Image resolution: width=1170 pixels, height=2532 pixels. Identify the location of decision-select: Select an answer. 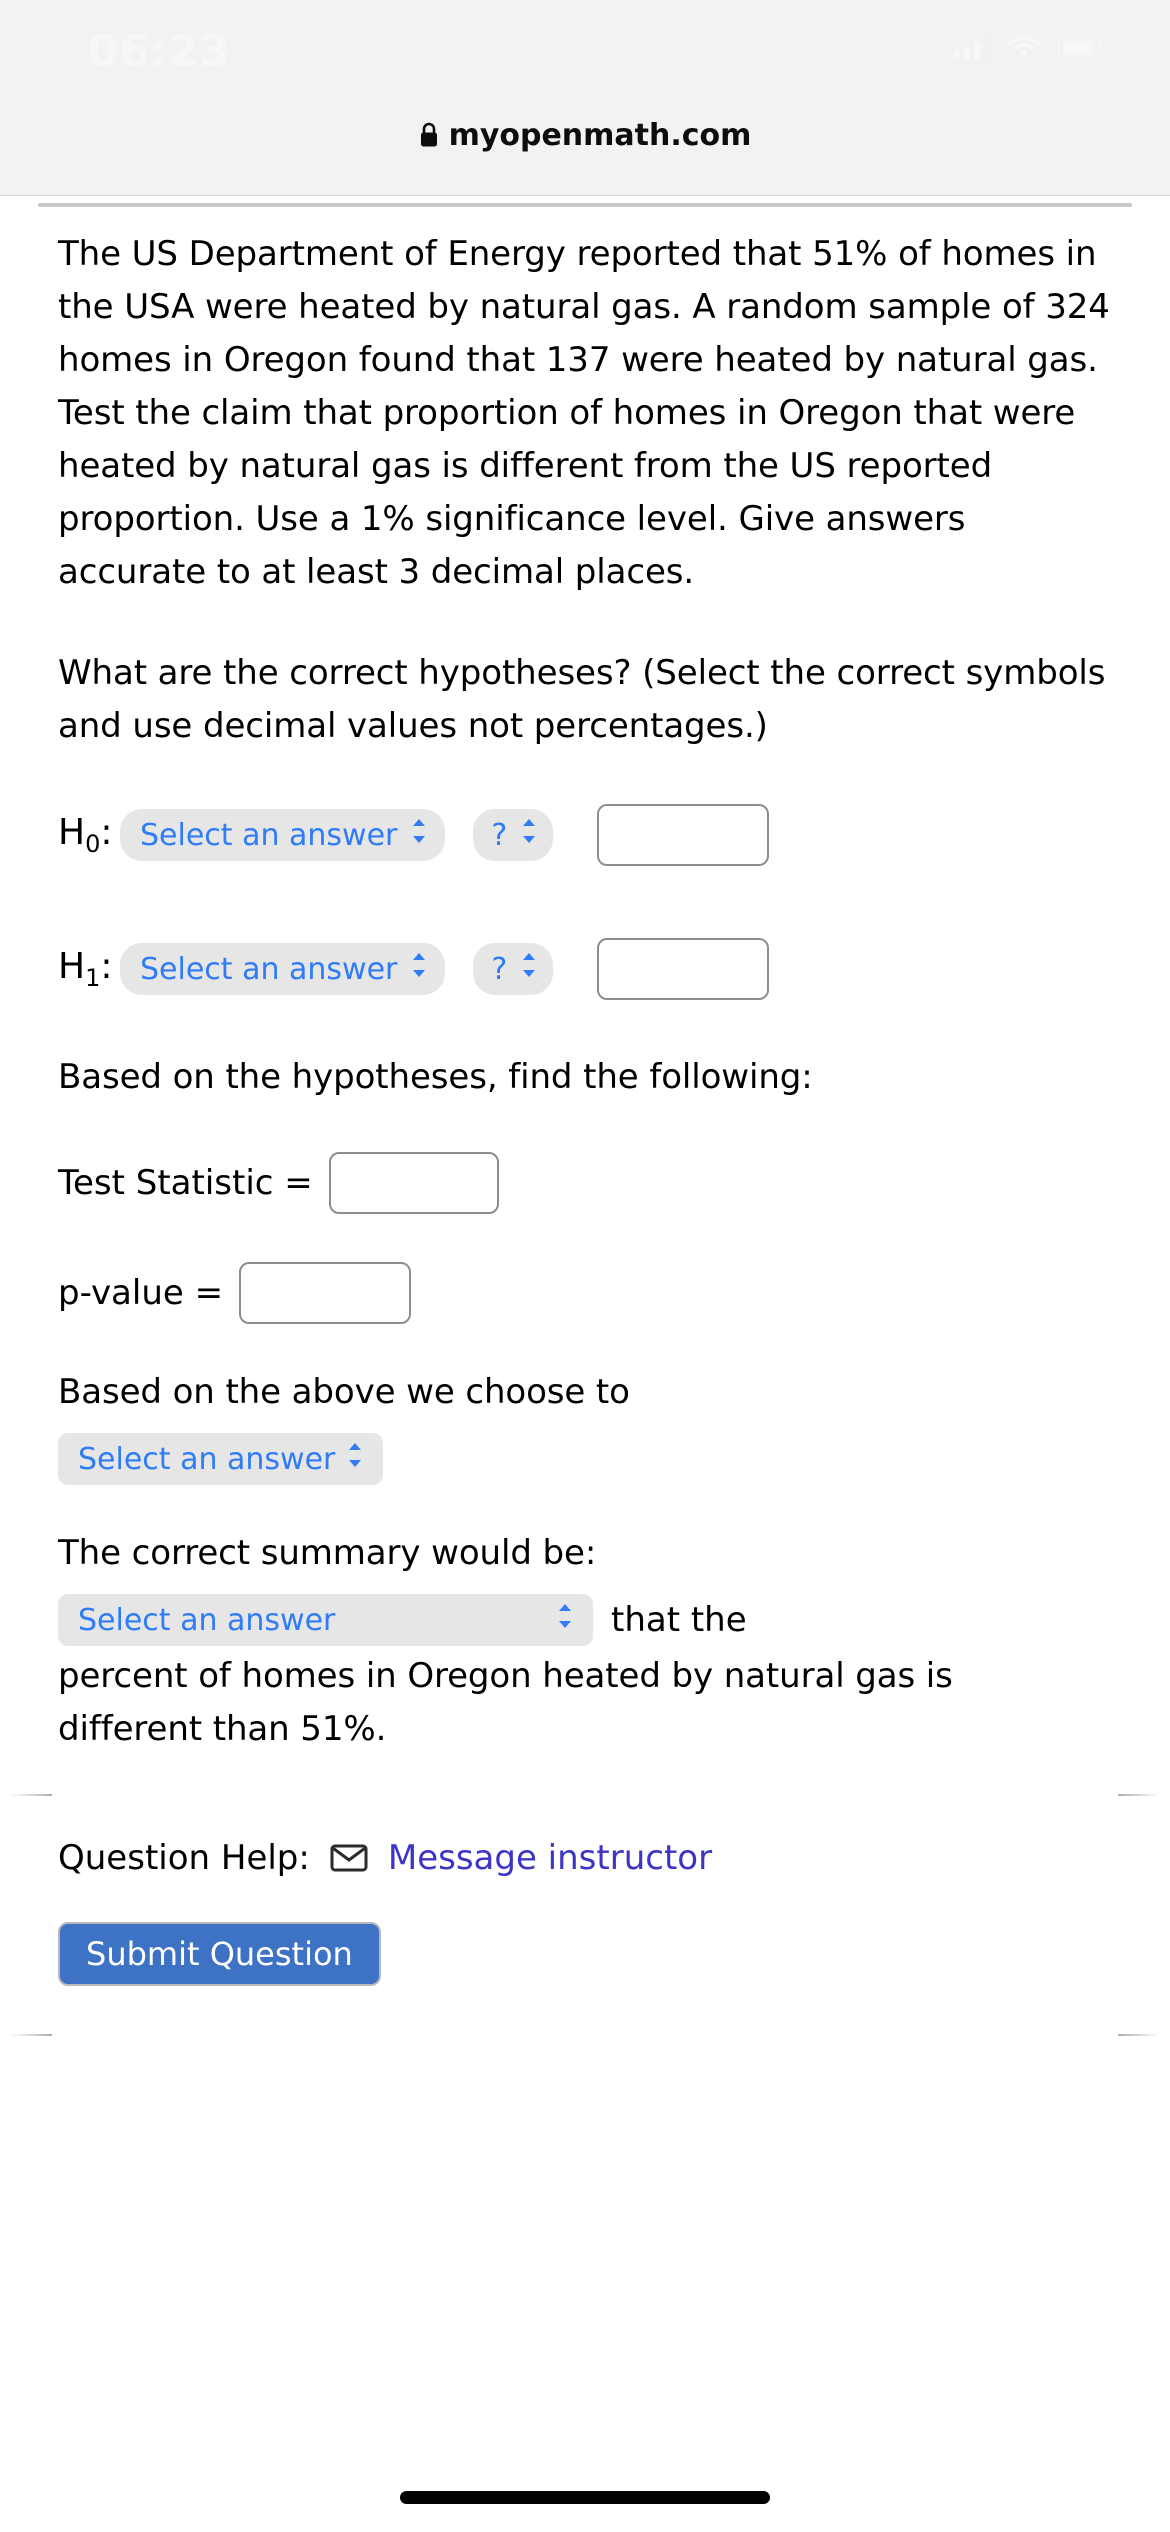
(220, 1459).